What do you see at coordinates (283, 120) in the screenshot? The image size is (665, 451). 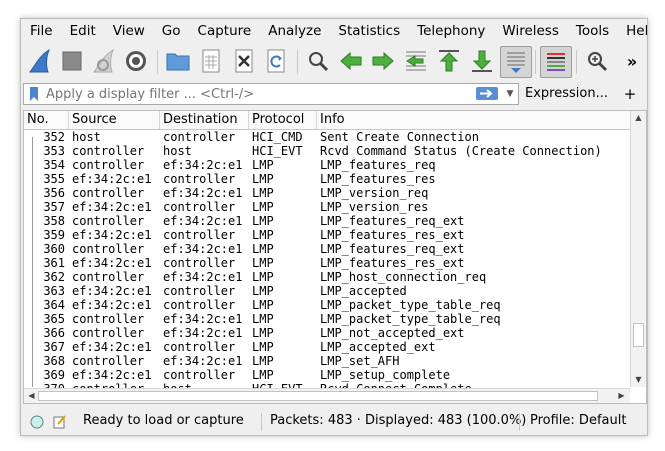 I see `column-header-protocol: Protocol` at bounding box center [283, 120].